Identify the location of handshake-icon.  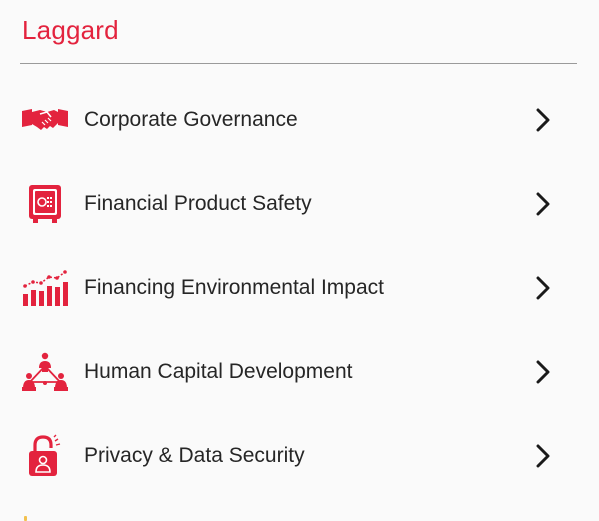
(45, 120).